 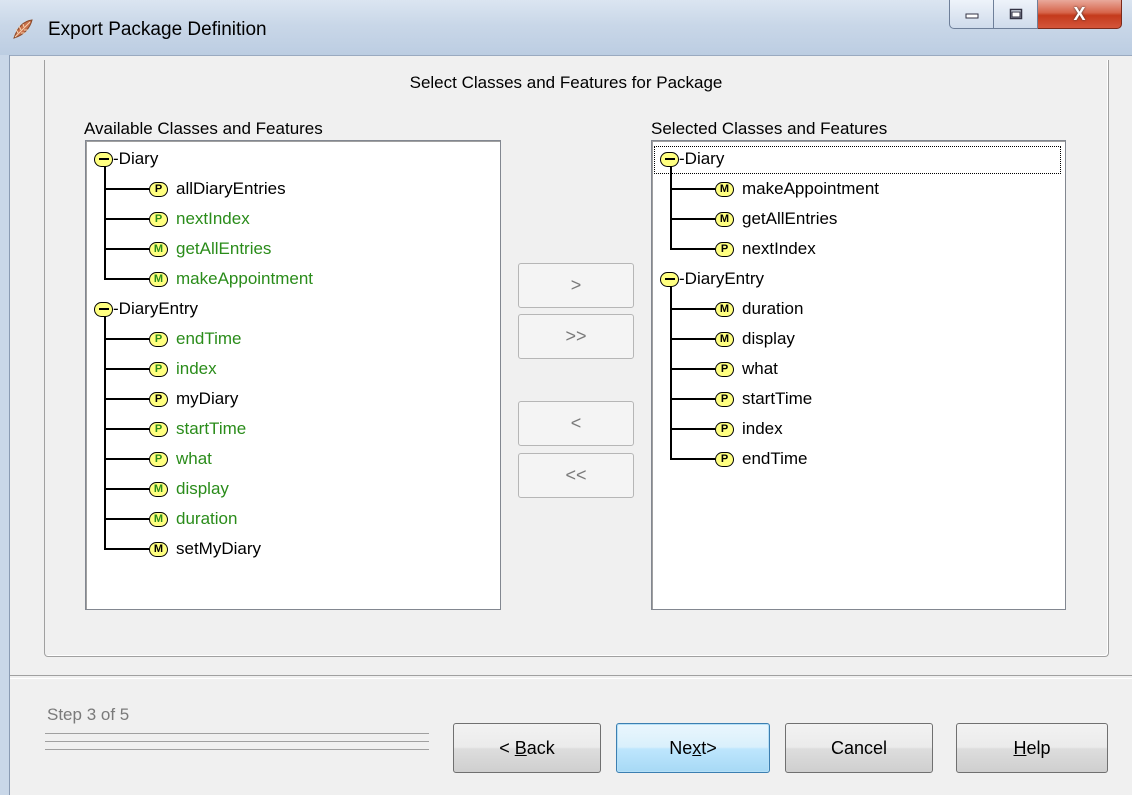 What do you see at coordinates (88, 714) in the screenshot?
I see `step-indicator: Step 3 of 5` at bounding box center [88, 714].